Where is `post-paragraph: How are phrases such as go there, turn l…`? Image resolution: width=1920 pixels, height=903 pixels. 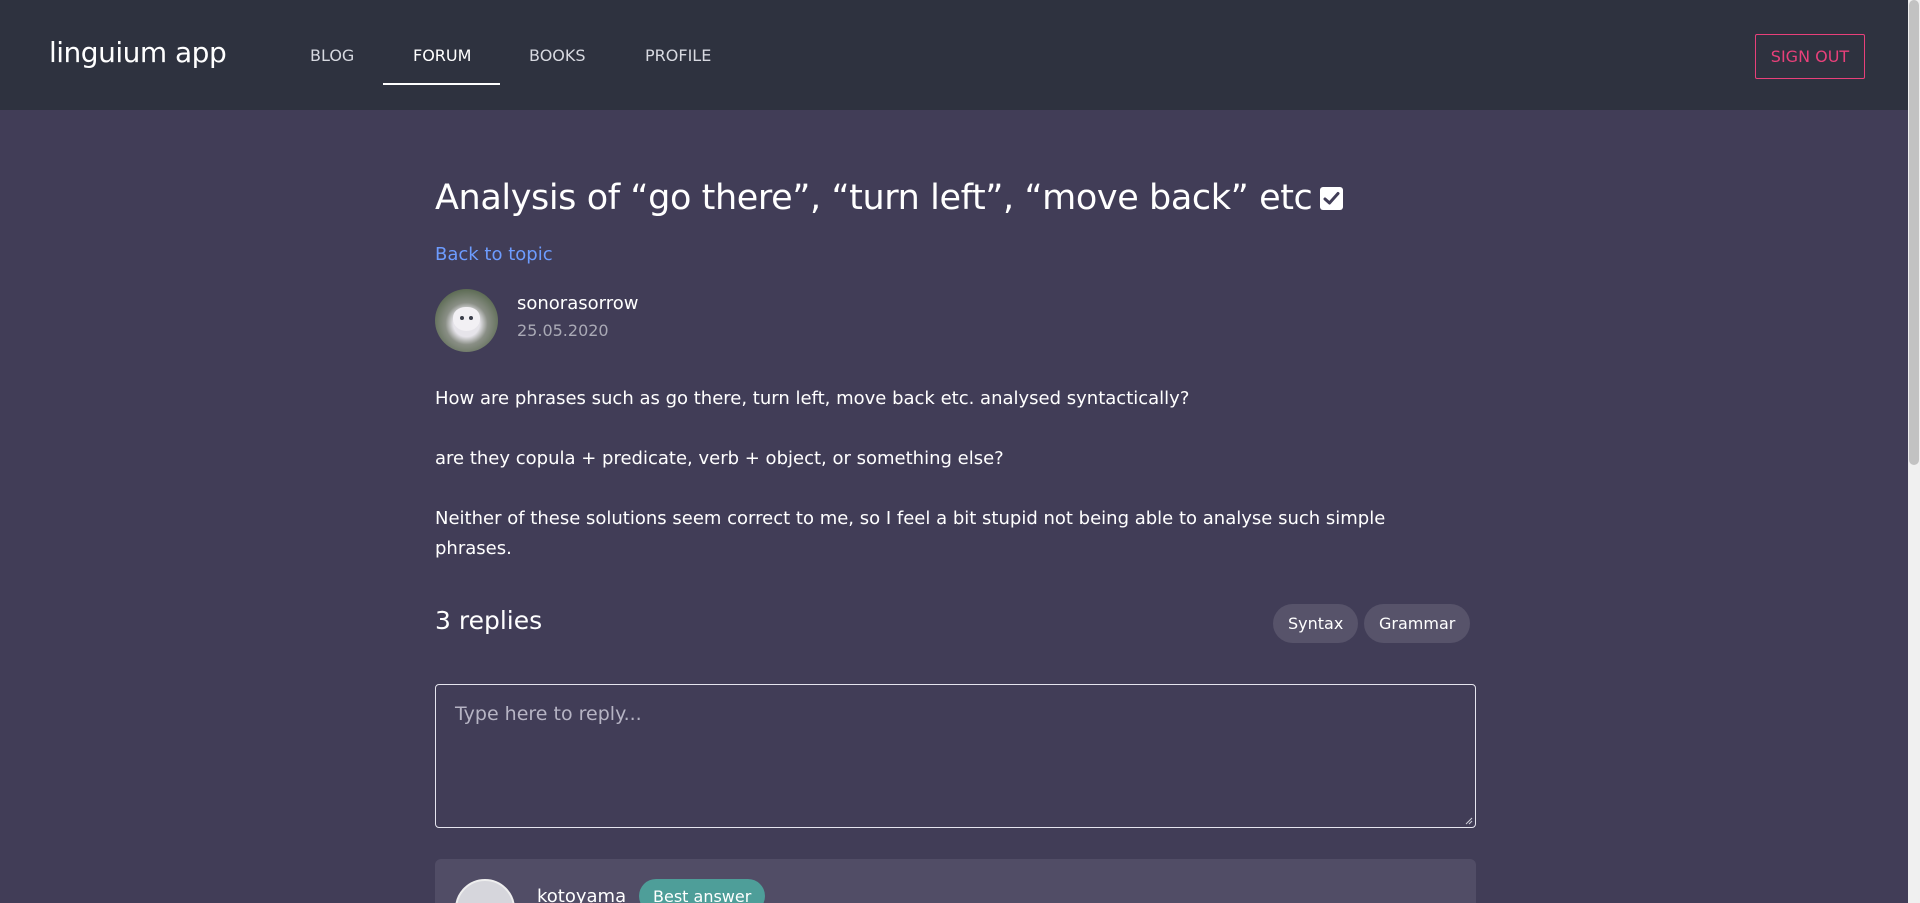
post-paragraph: How are phrases such as go there, turn l… is located at coordinates (812, 398).